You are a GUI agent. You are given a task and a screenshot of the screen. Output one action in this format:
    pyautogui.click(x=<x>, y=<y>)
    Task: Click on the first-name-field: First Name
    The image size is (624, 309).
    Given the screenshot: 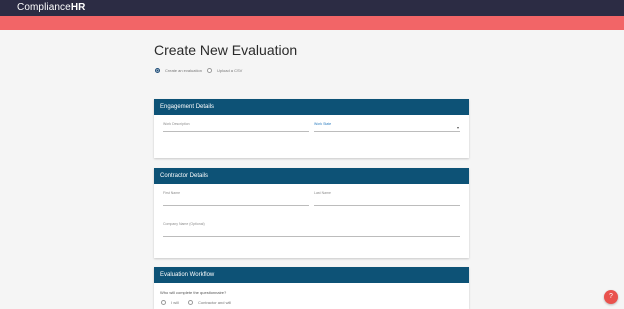 What is the action you would take?
    pyautogui.click(x=236, y=198)
    